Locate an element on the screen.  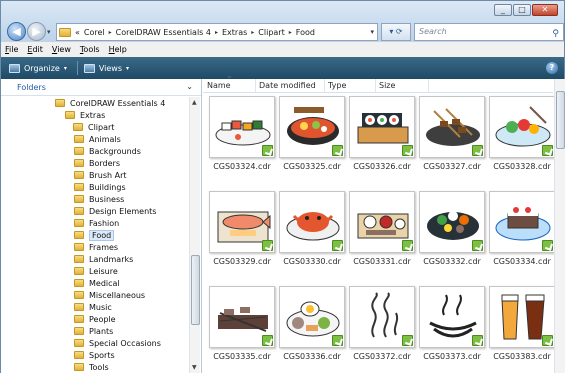
organize-button: Organize ▾ is located at coordinates (38, 68).